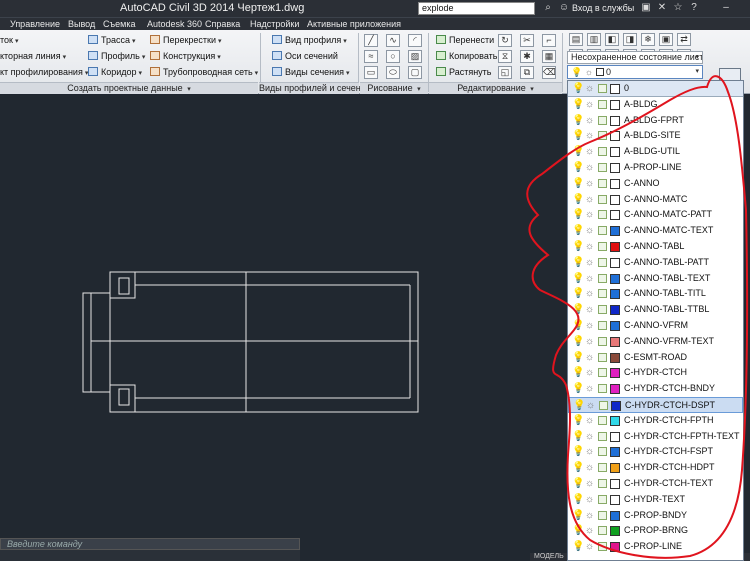  Describe the element at coordinates (527, 40) in the screenshot. I see `trim-tool-button: ✂` at that location.